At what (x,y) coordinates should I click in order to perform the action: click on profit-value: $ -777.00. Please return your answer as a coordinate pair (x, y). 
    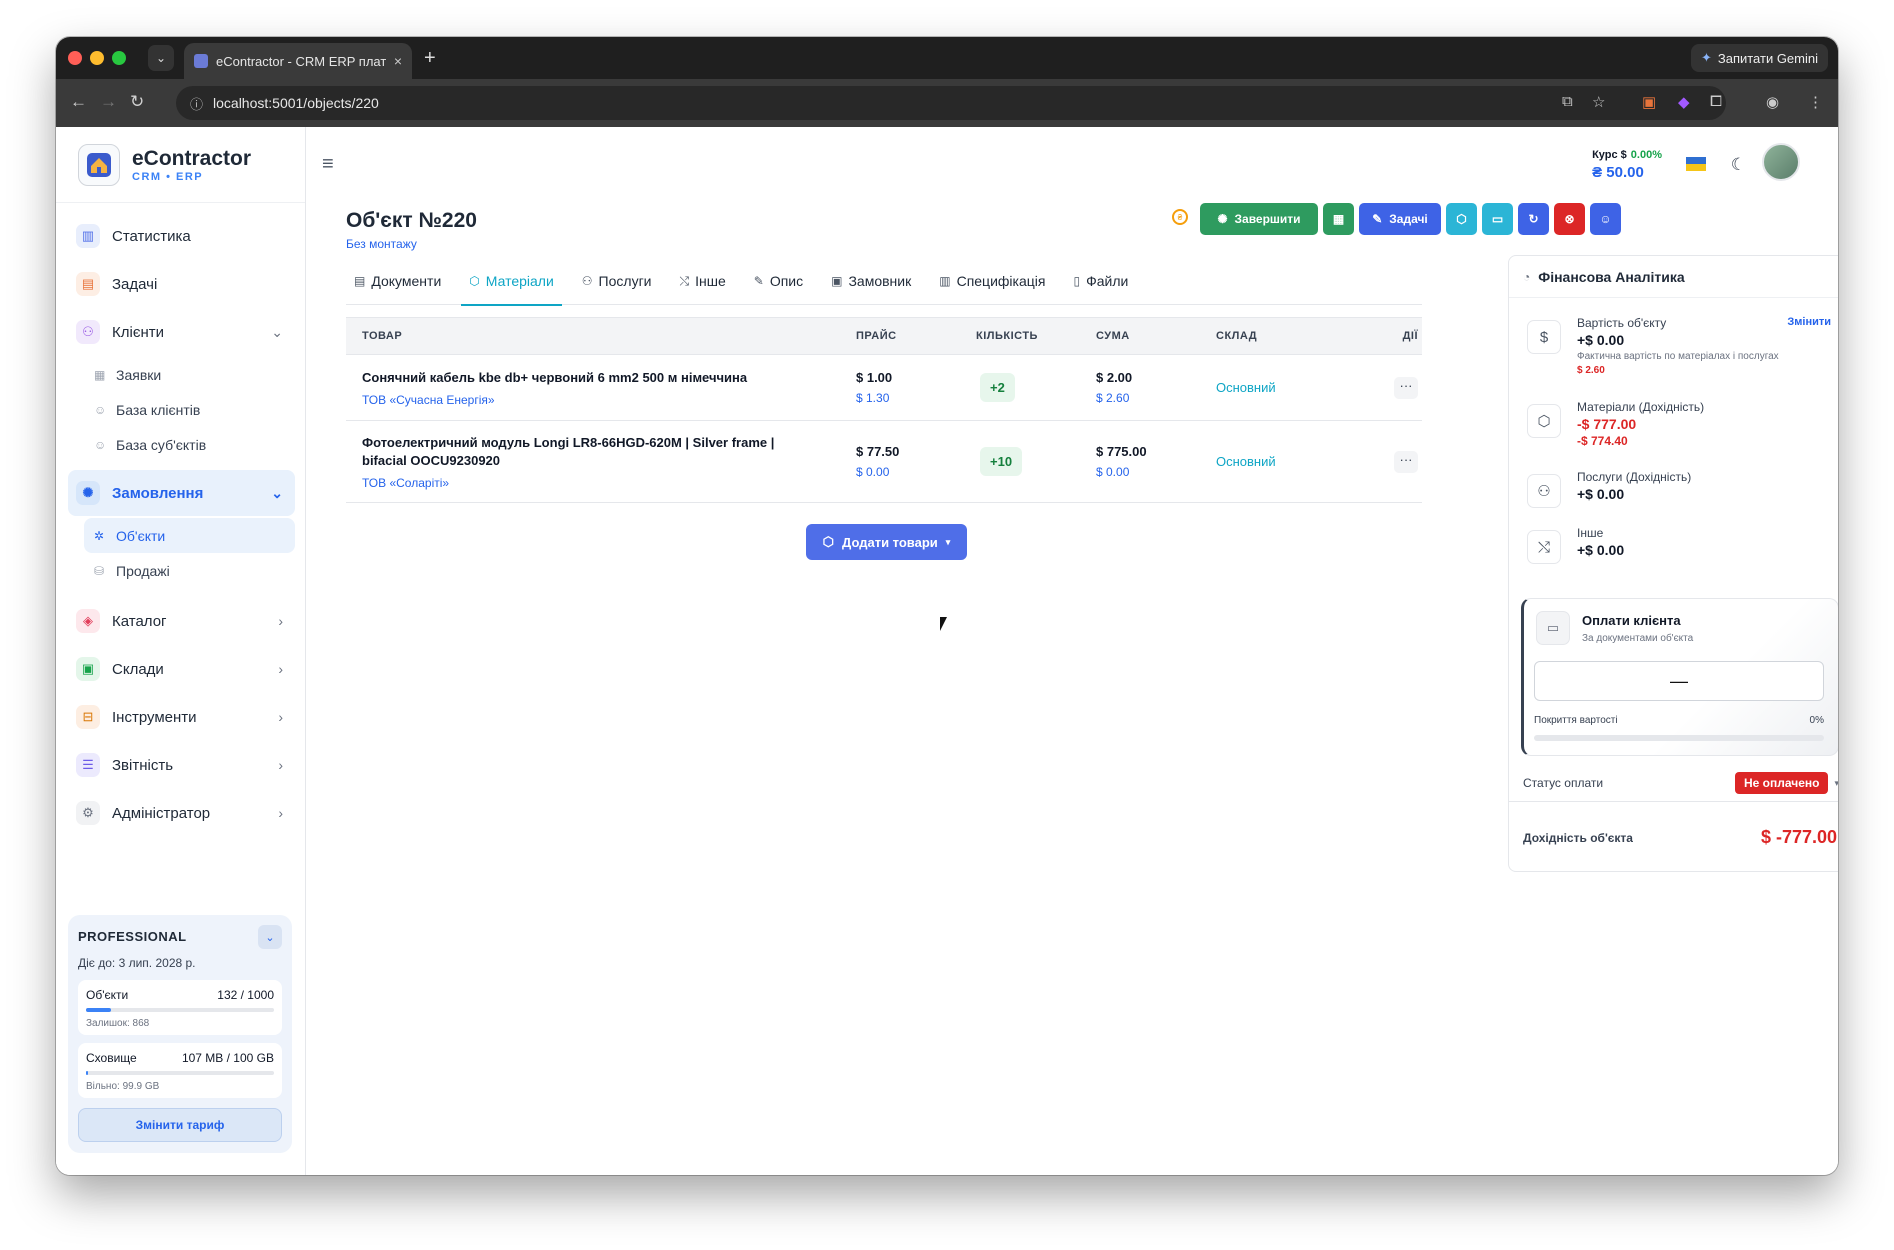
    Looking at the image, I should click on (1798, 837).